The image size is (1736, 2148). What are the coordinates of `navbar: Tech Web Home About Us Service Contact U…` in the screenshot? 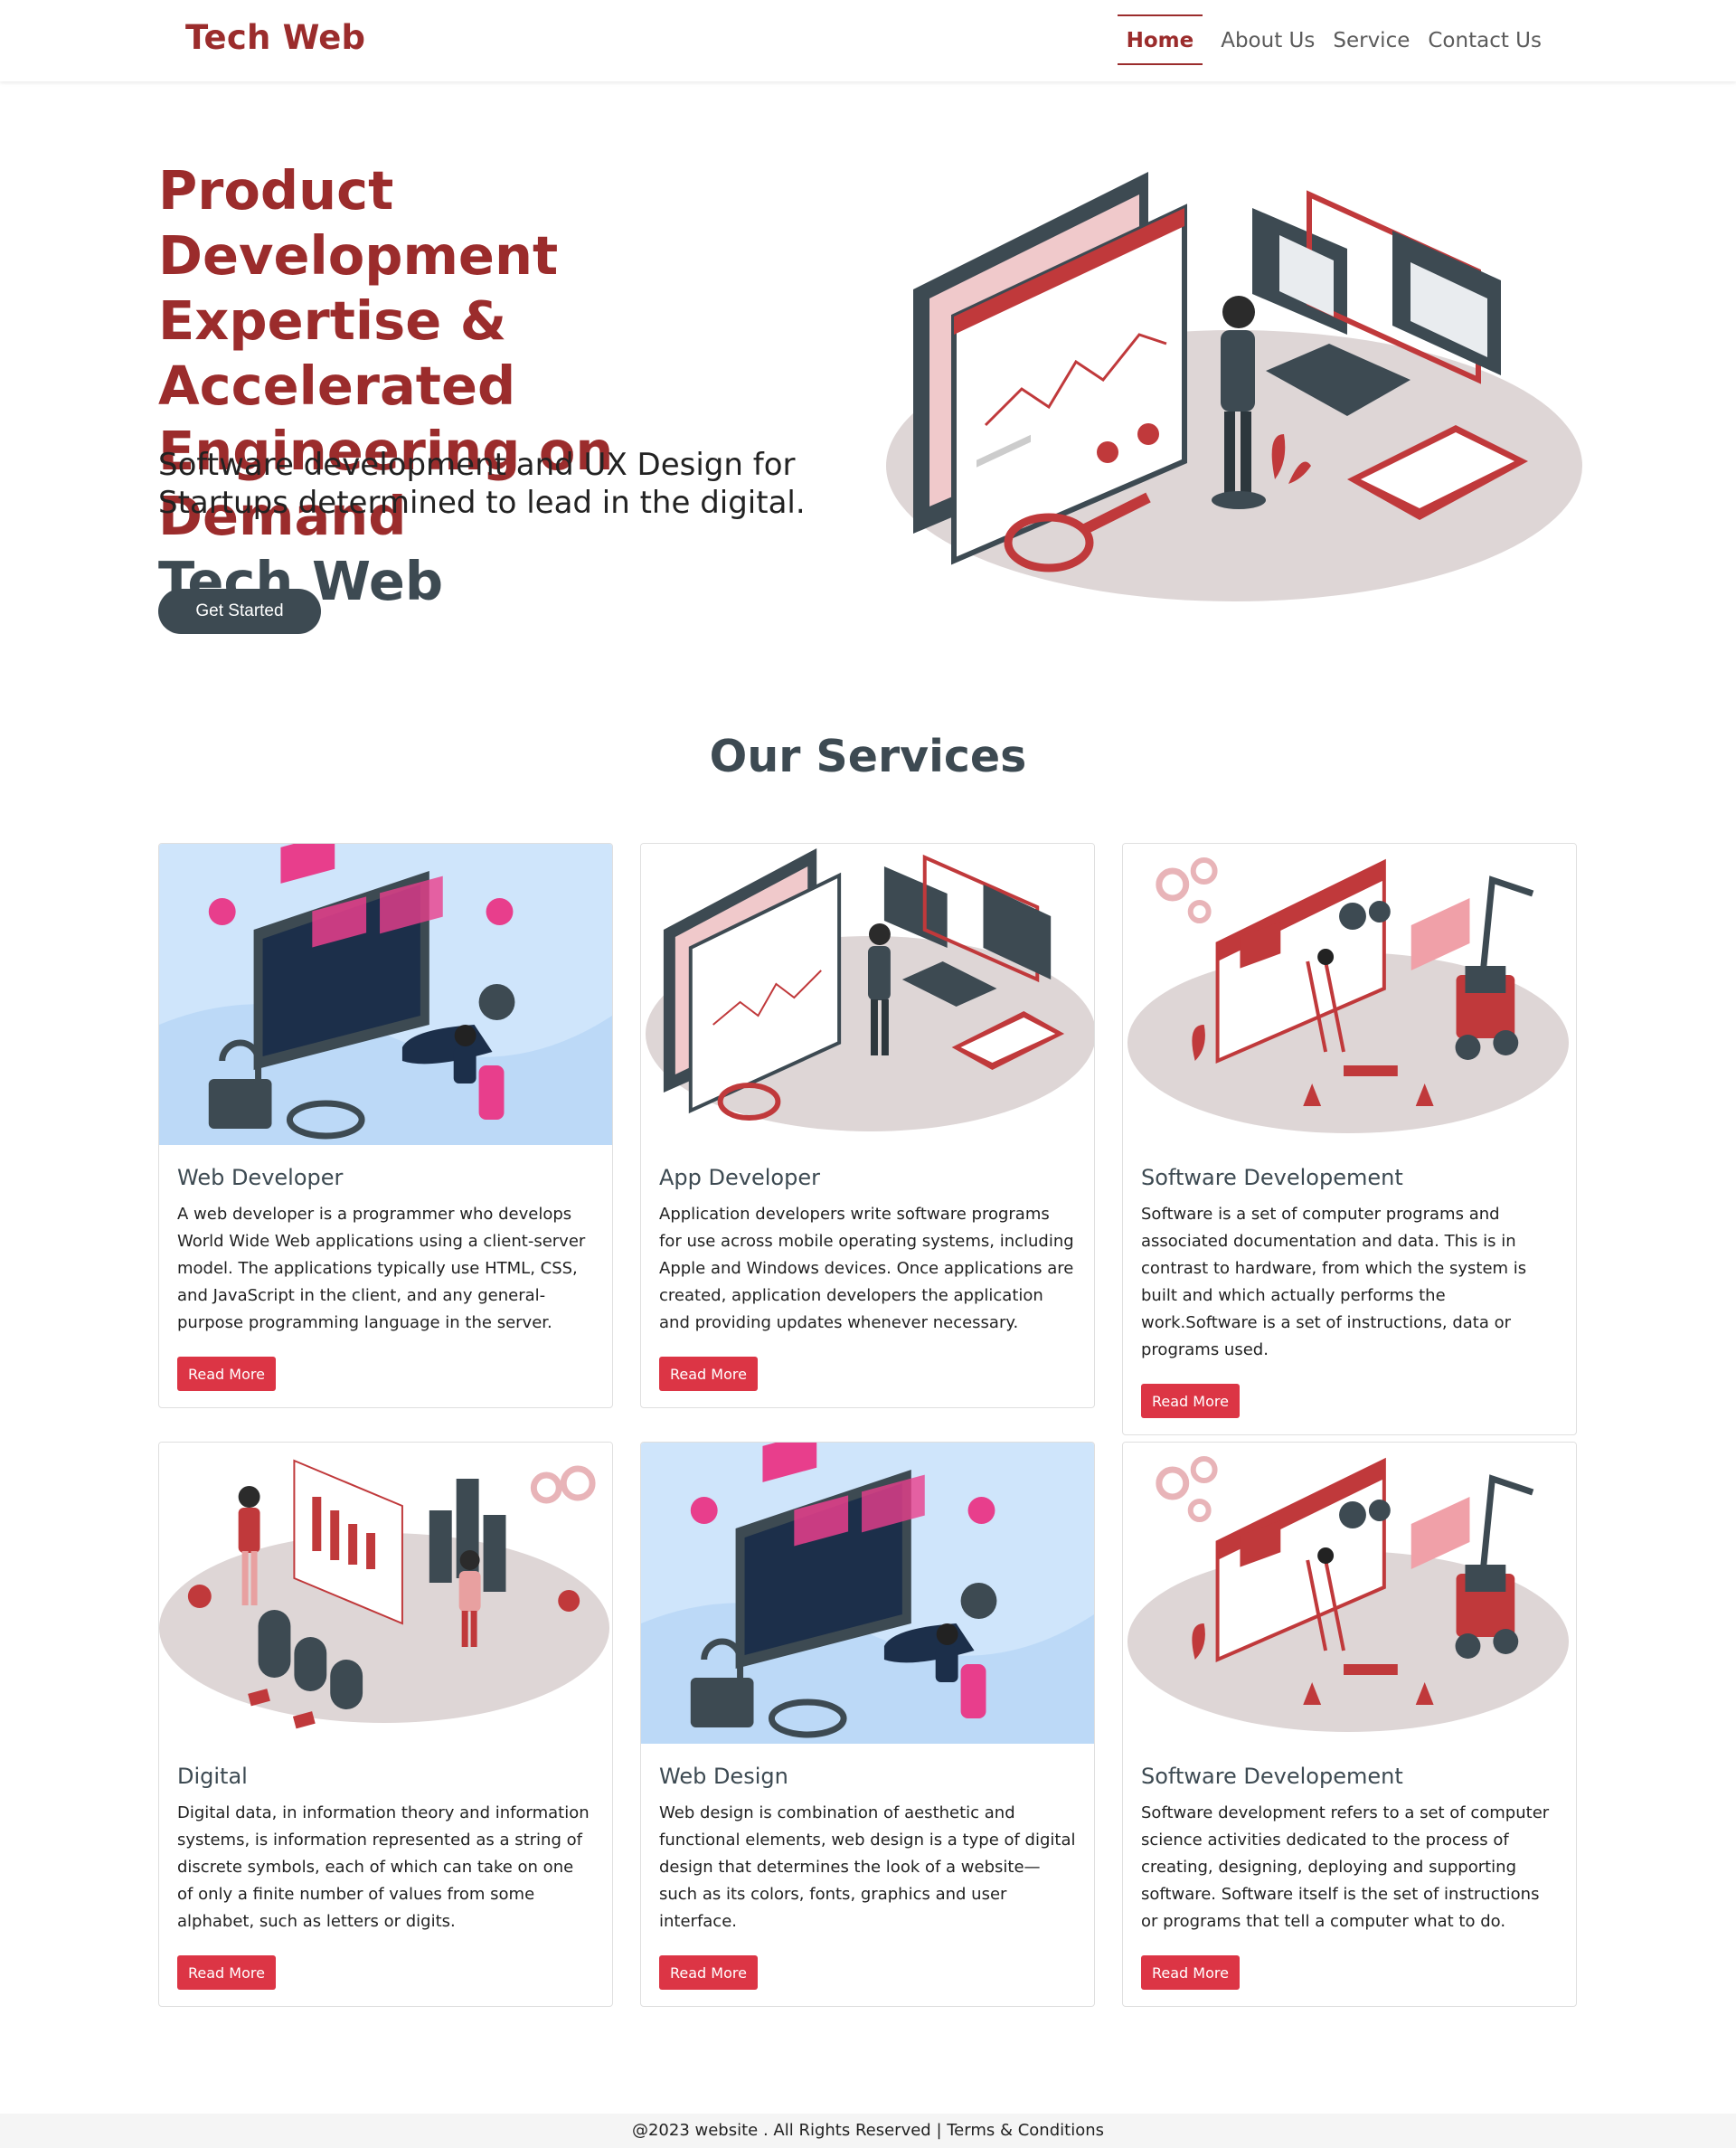 It's located at (868, 40).